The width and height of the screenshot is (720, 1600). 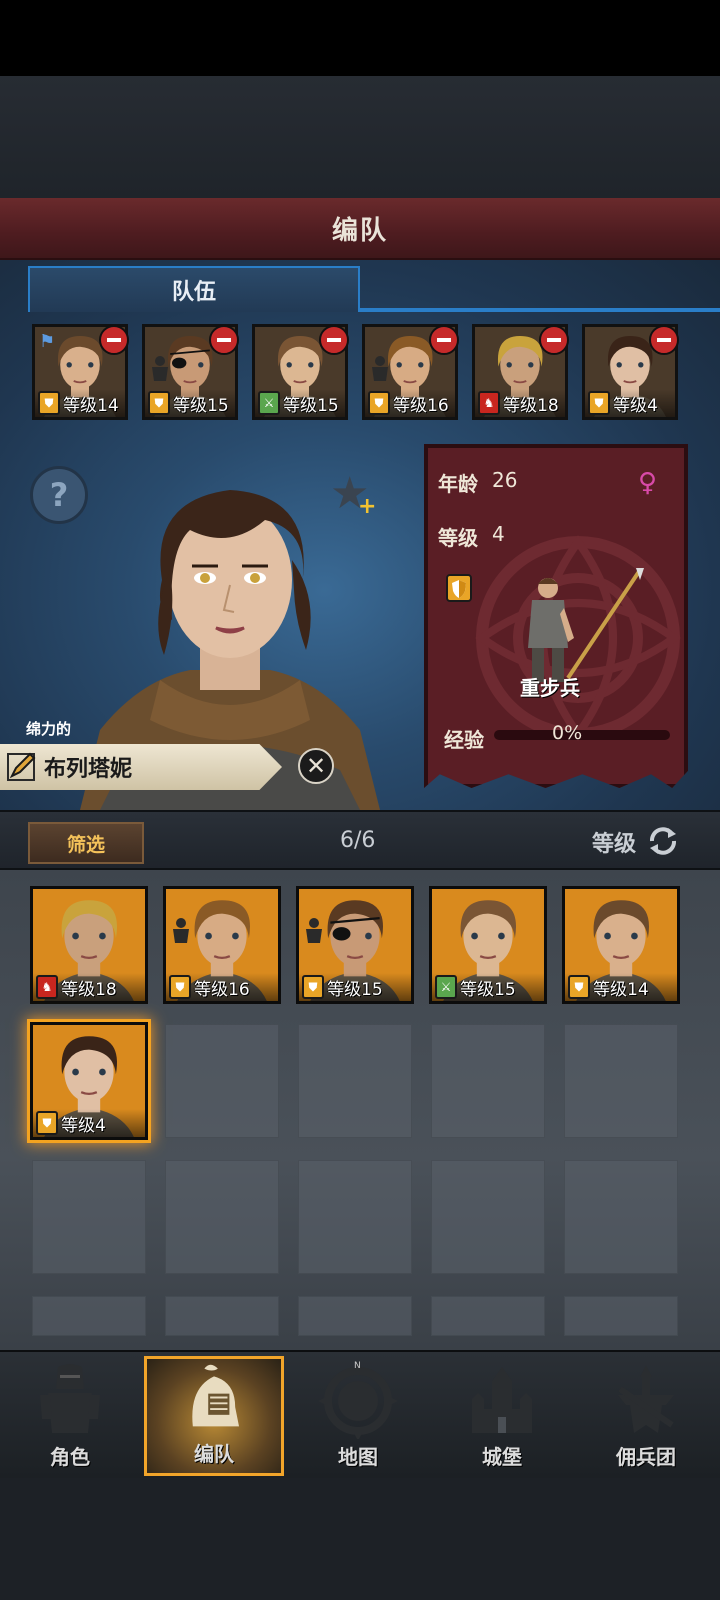 I want to click on team-member-slot: ⚑ ⛊ 等级14, so click(x=80, y=372).